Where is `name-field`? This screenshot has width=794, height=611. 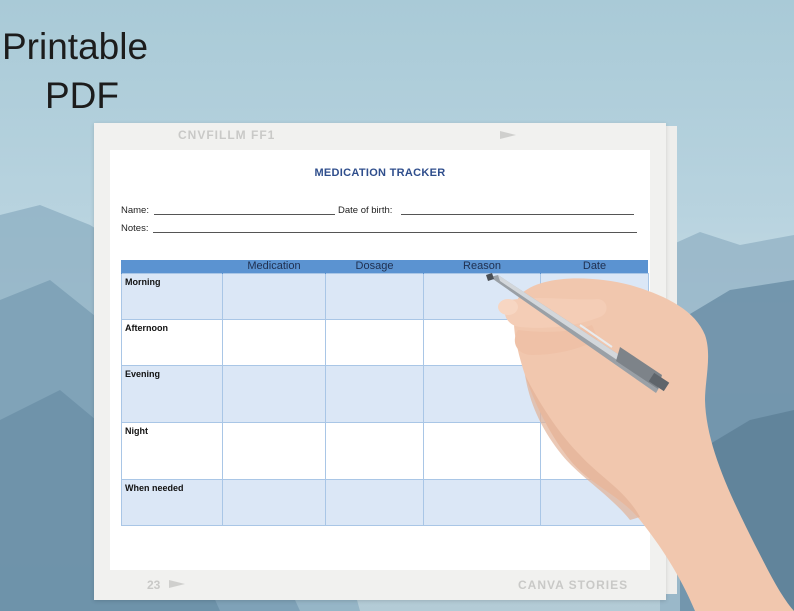 name-field is located at coordinates (244, 214).